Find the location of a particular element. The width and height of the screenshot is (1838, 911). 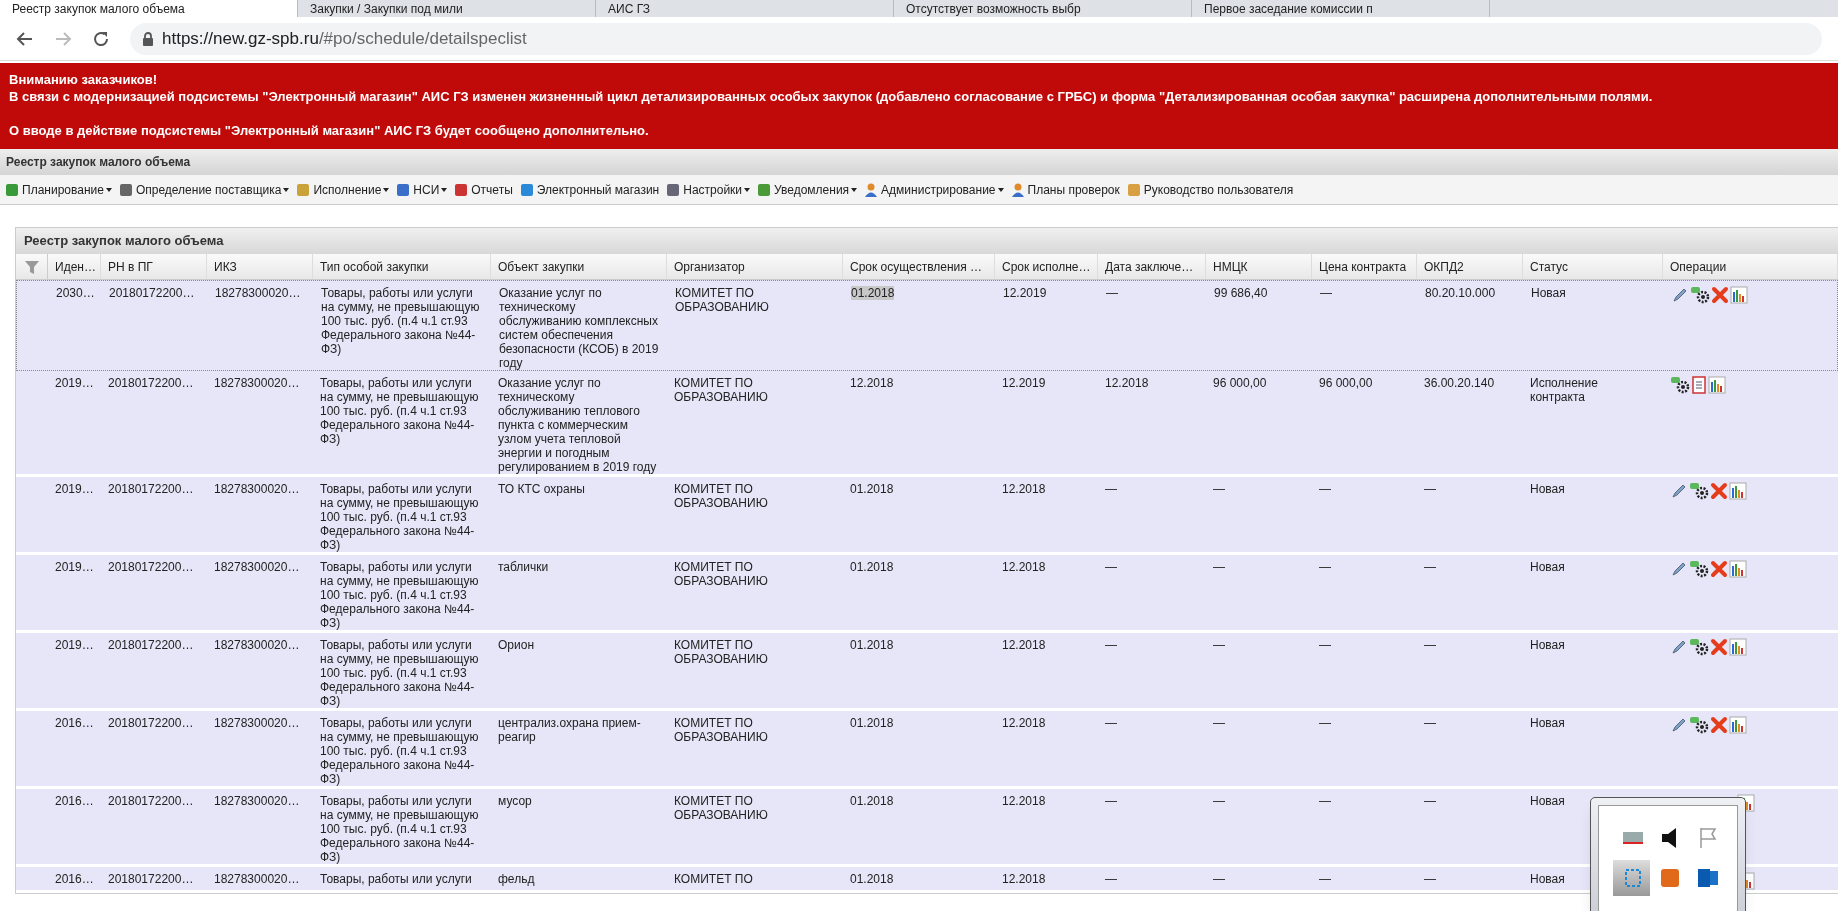

grid-row: 2016… 20180172200… 18278300020… Товары, работы или услуги на сумму, не превышающую 100 тыс. руб. (п.4 ч.1 ст.93 Федерального закона №44-ФЗ) мусор КОМИТЕТ ПО ОБРАЗОВАНИЮ 01.2018 12.2018 — — — — Новая is located at coordinates (927, 828).